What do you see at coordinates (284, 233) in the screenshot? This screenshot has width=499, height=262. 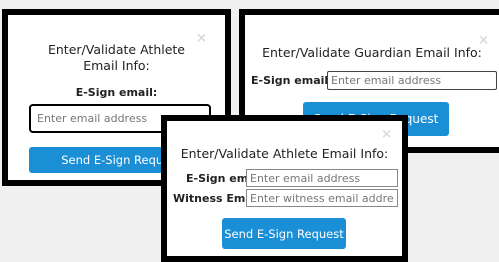 I see `send-esign-request-button: Send E-Sign Request` at bounding box center [284, 233].